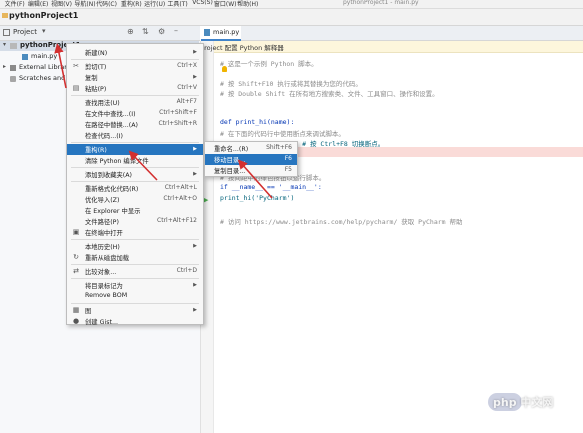 This screenshot has height=433, width=583. What do you see at coordinates (60, 66) in the screenshot?
I see `arrow-to-project` at bounding box center [60, 66].